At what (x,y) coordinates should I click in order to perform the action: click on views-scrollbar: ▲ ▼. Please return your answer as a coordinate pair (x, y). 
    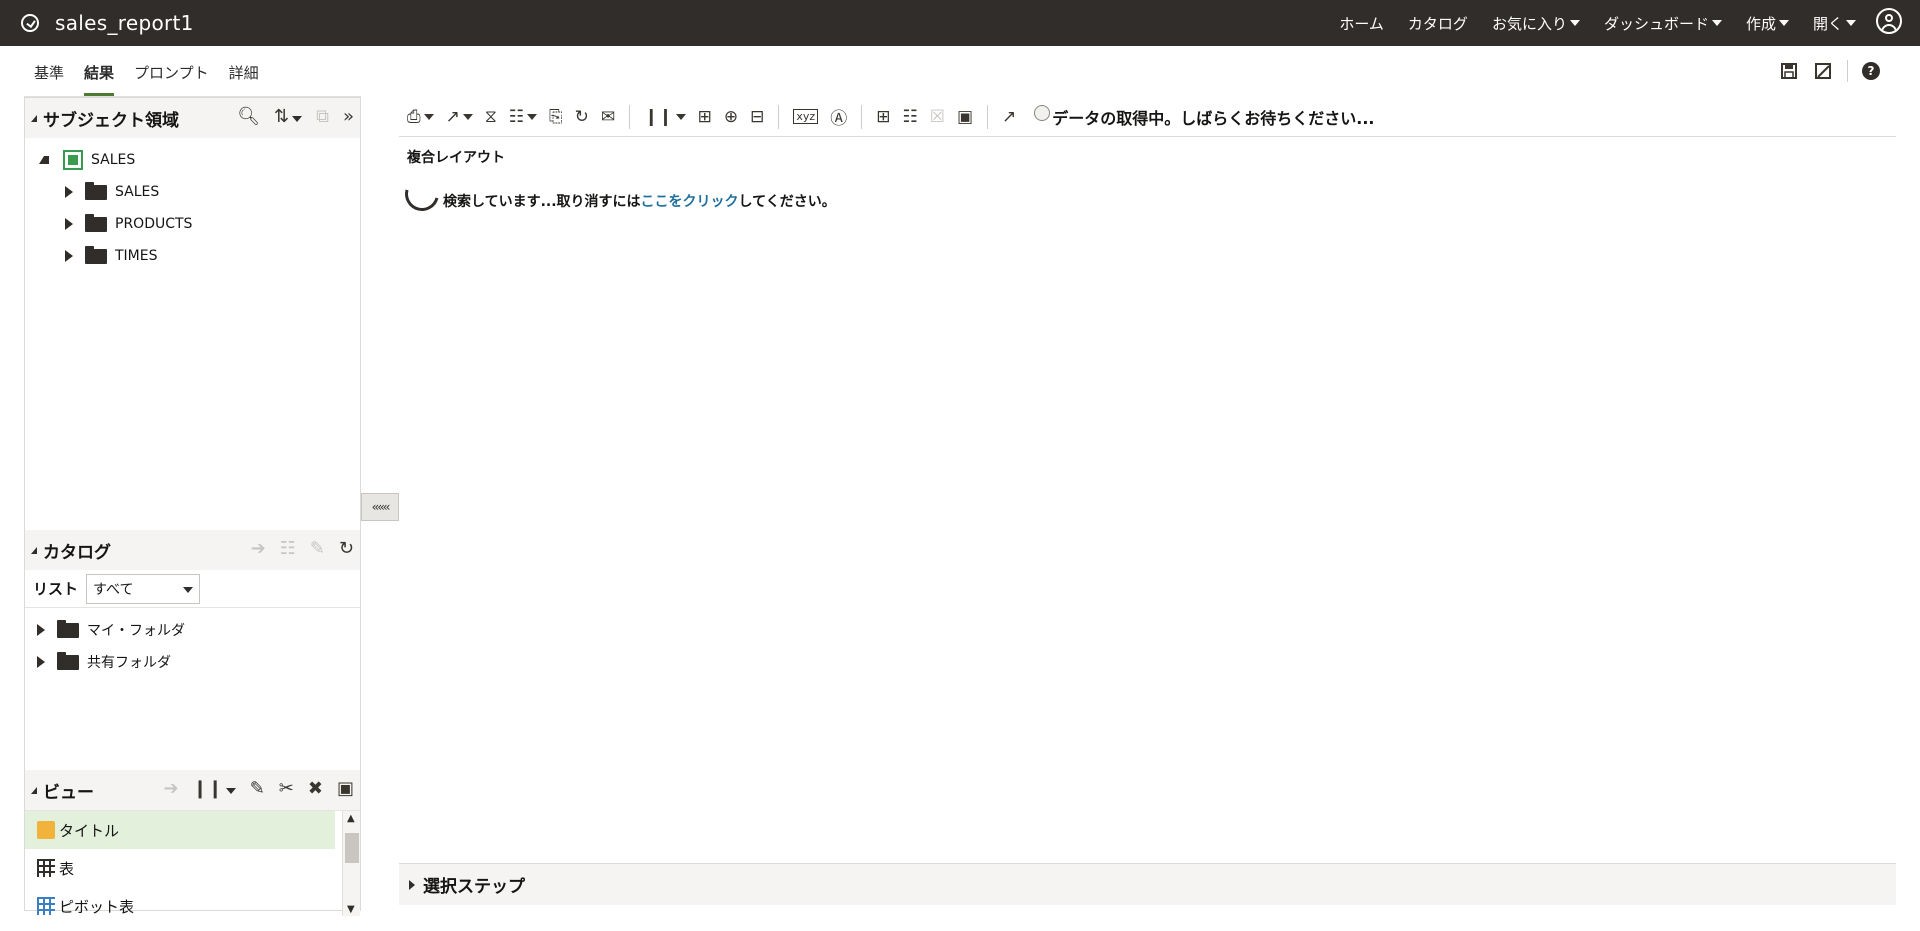
    Looking at the image, I should click on (351, 863).